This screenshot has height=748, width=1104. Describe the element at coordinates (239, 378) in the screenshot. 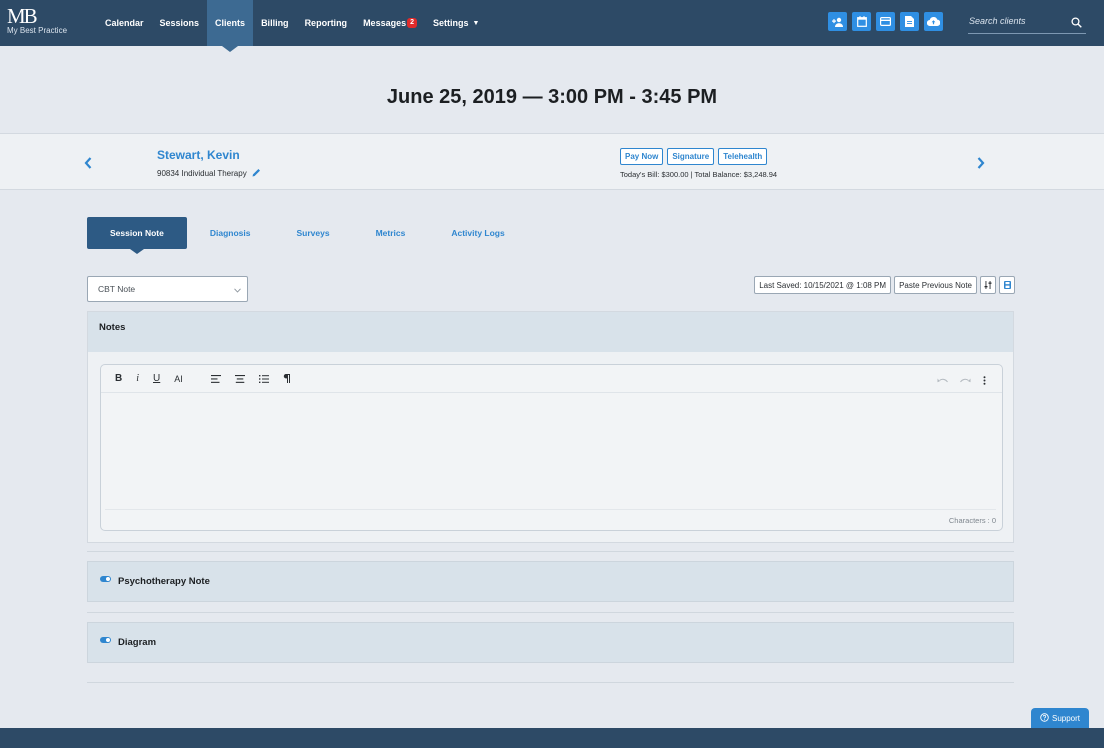

I see `align-center-icon` at that location.